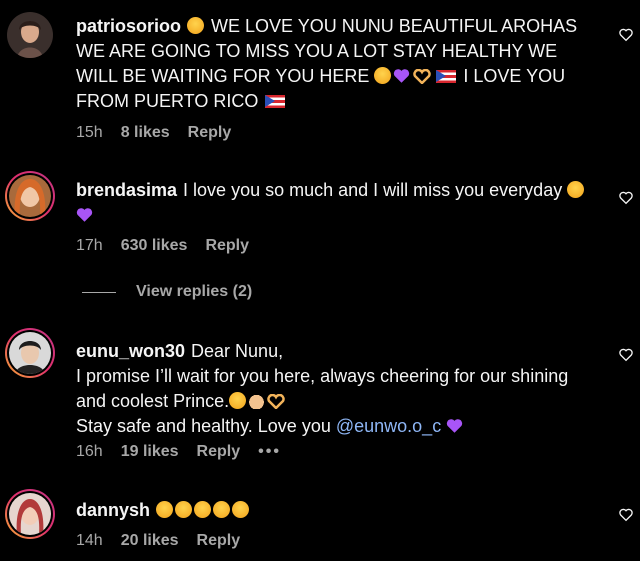 The image size is (640, 561). What do you see at coordinates (128, 26) in the screenshot?
I see `username: patriosorioo` at bounding box center [128, 26].